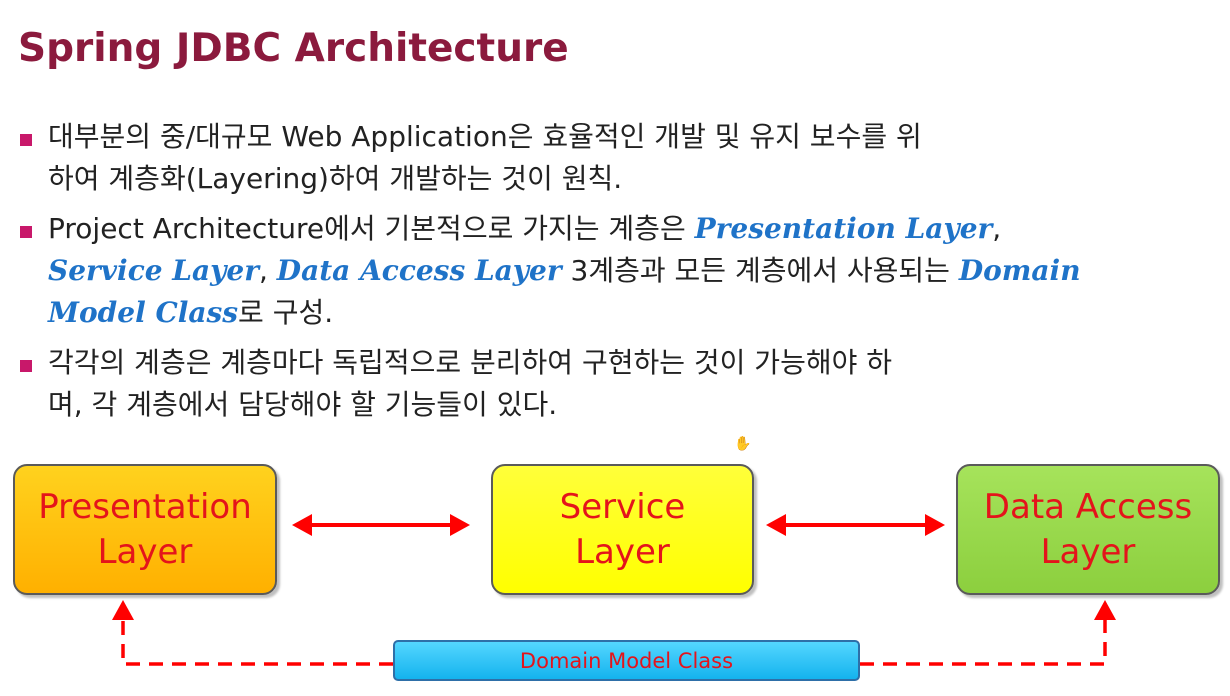  What do you see at coordinates (1088, 506) in the screenshot?
I see `layer-label: Data Access` at bounding box center [1088, 506].